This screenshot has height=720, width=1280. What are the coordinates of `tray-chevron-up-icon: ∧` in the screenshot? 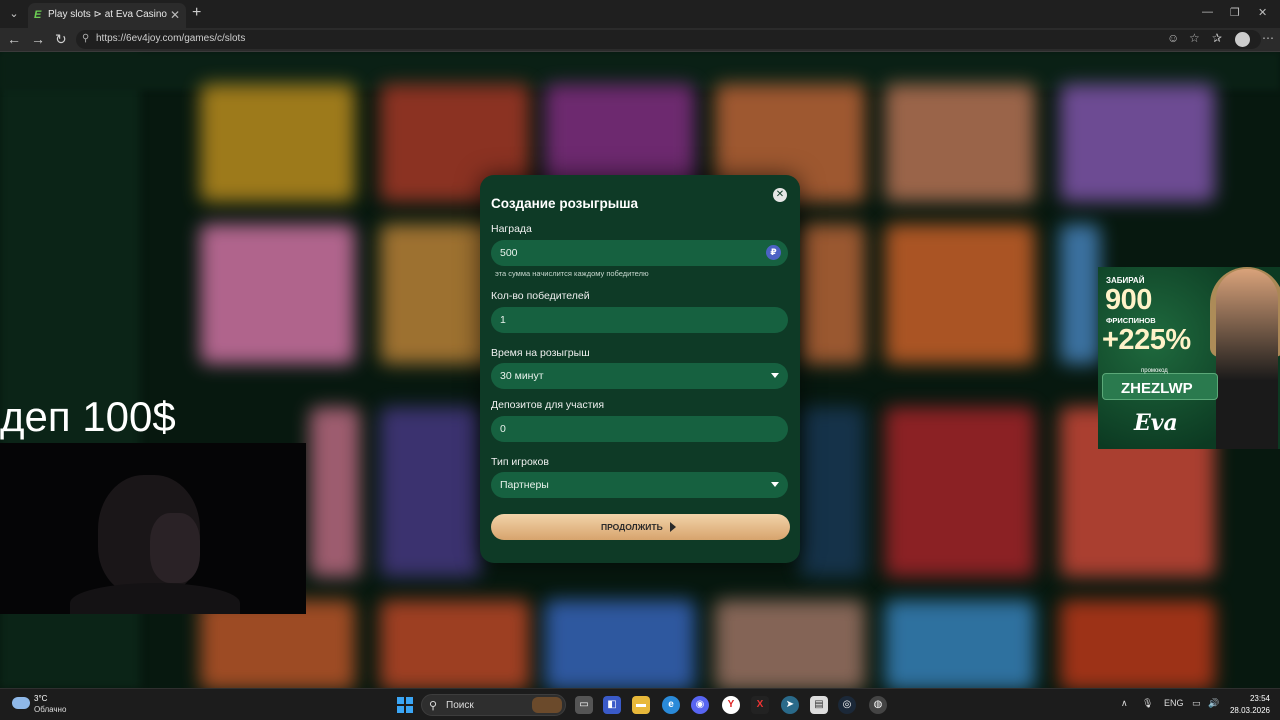 It's located at (1124, 703).